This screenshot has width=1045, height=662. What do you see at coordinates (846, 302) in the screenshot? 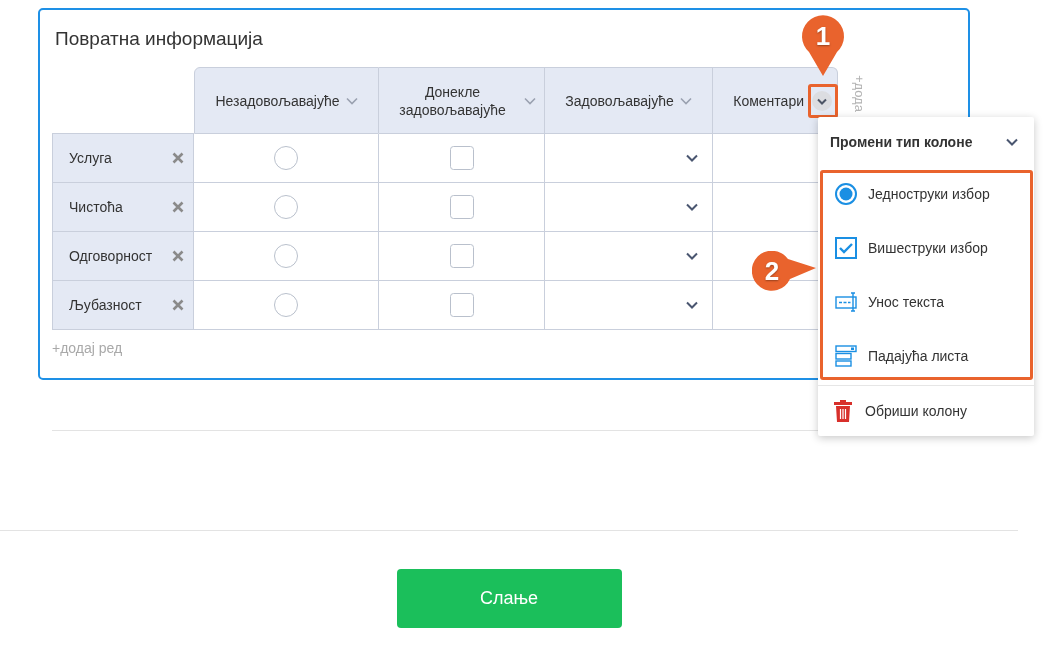
I see `text-input-icon` at bounding box center [846, 302].